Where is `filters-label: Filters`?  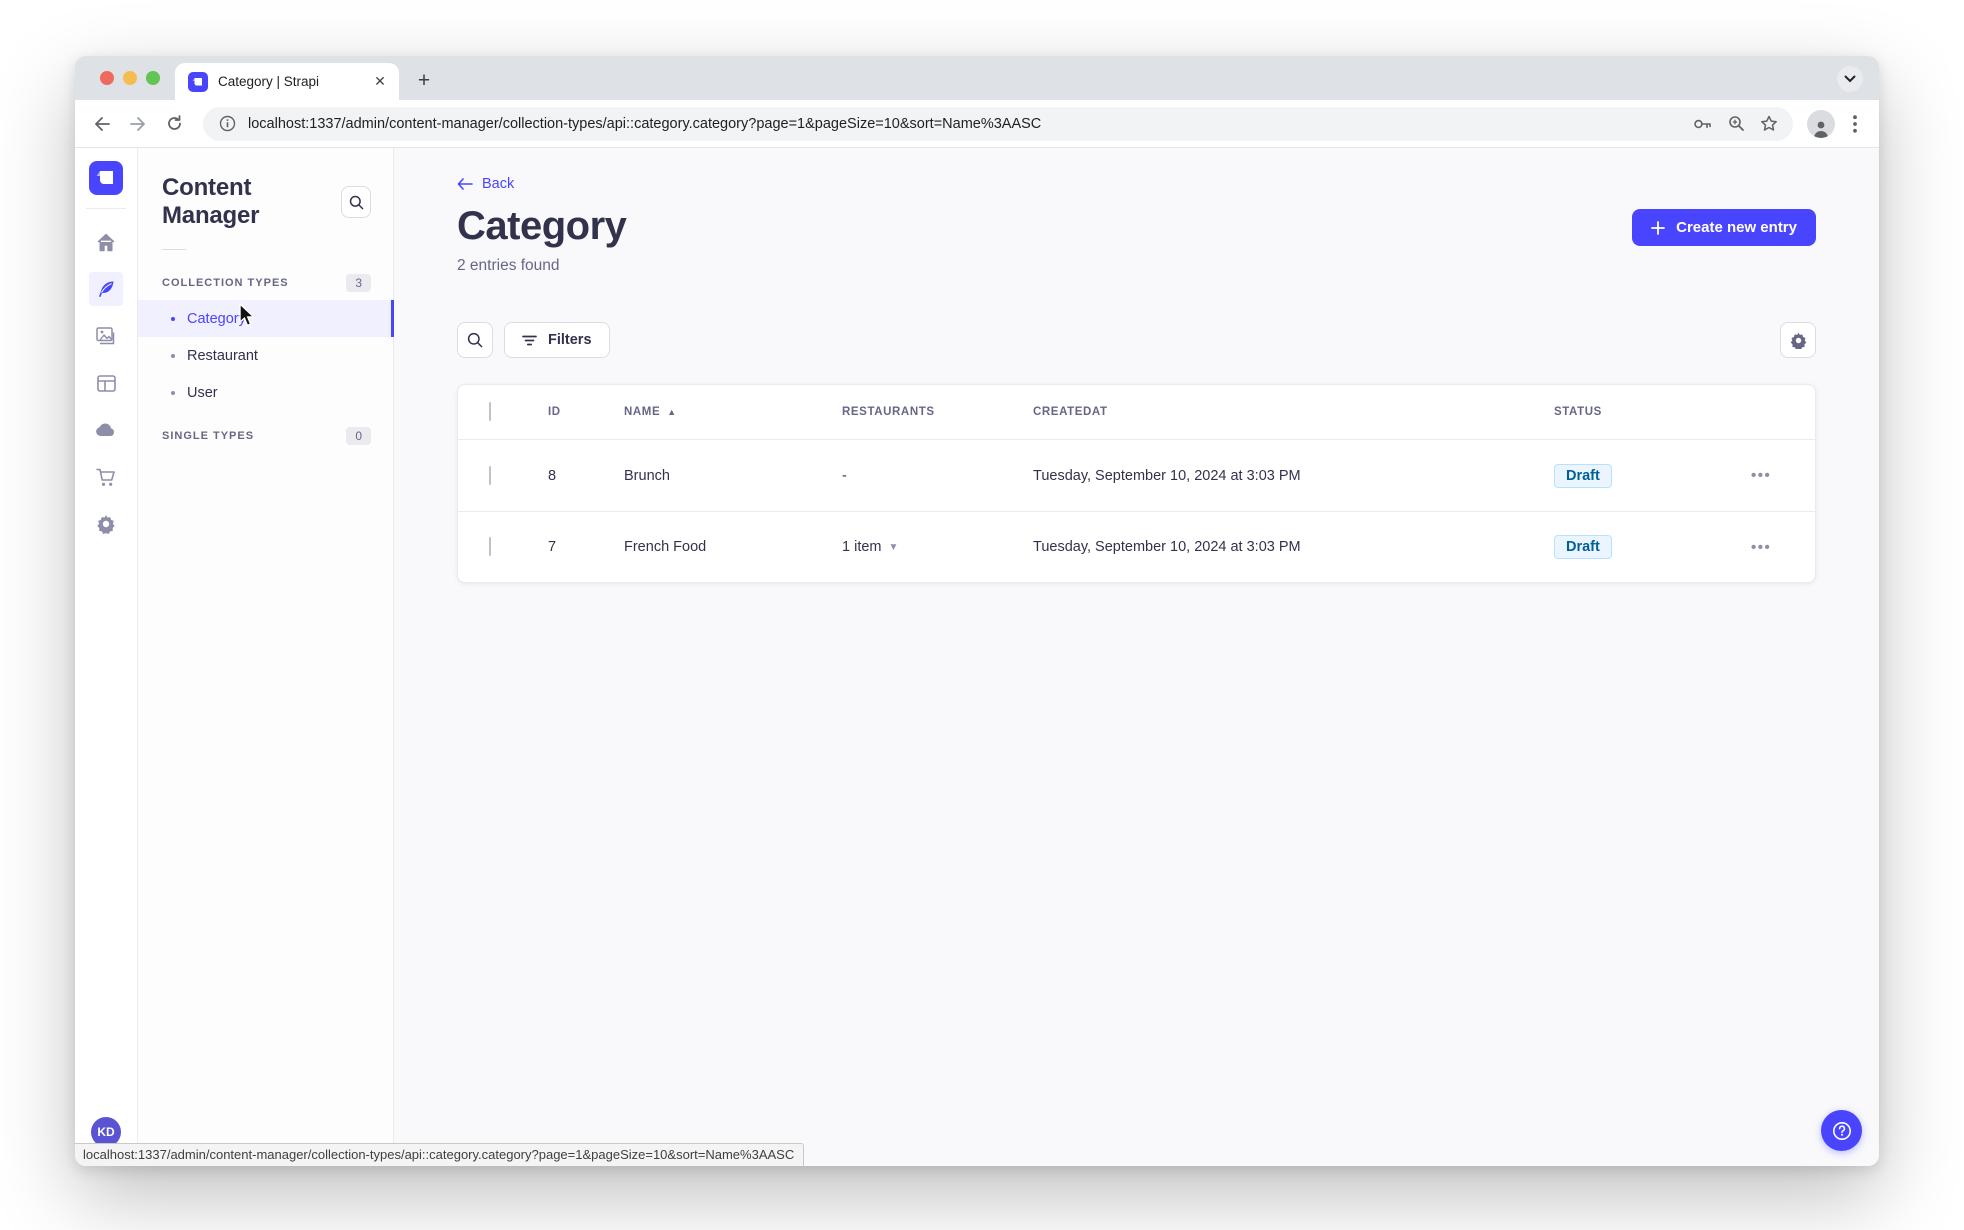
filters-label: Filters is located at coordinates (570, 340).